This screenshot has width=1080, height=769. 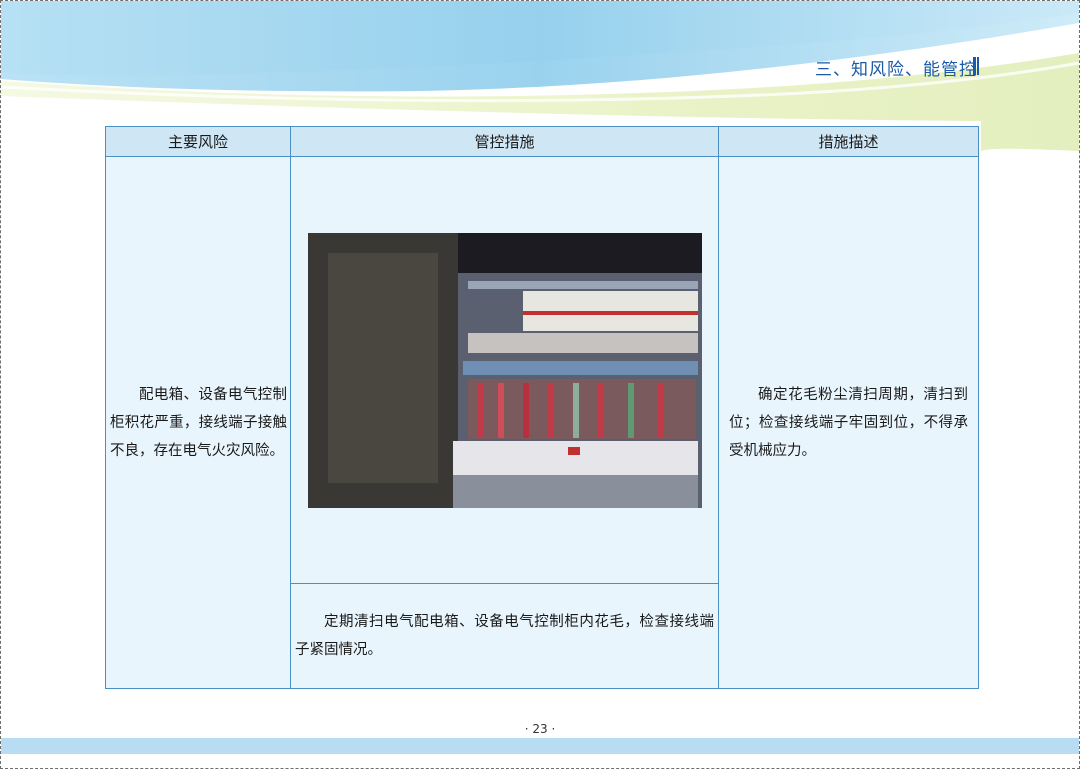 What do you see at coordinates (976, 66) in the screenshot?
I see `section-marker-icon` at bounding box center [976, 66].